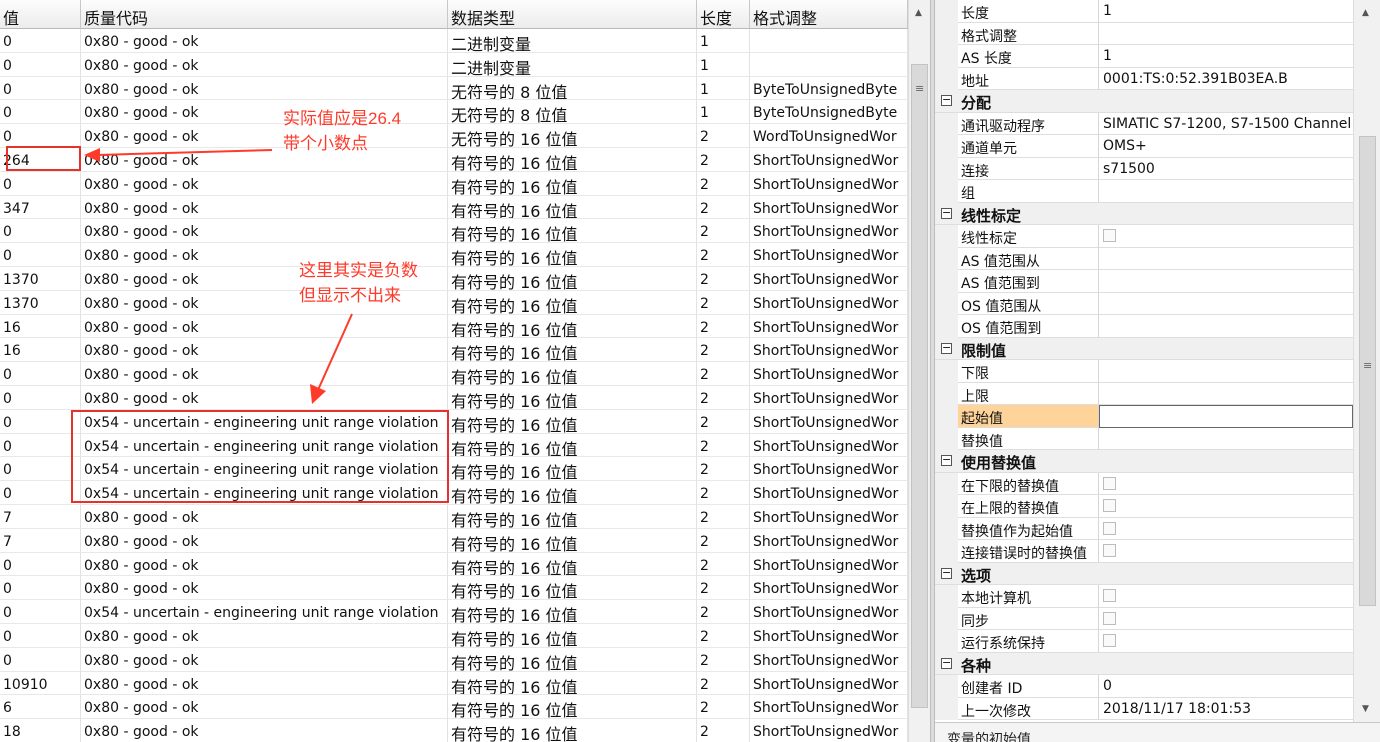 This screenshot has width=1380, height=742. Describe the element at coordinates (1144, 348) in the screenshot. I see `property-section: − 限制值` at that location.